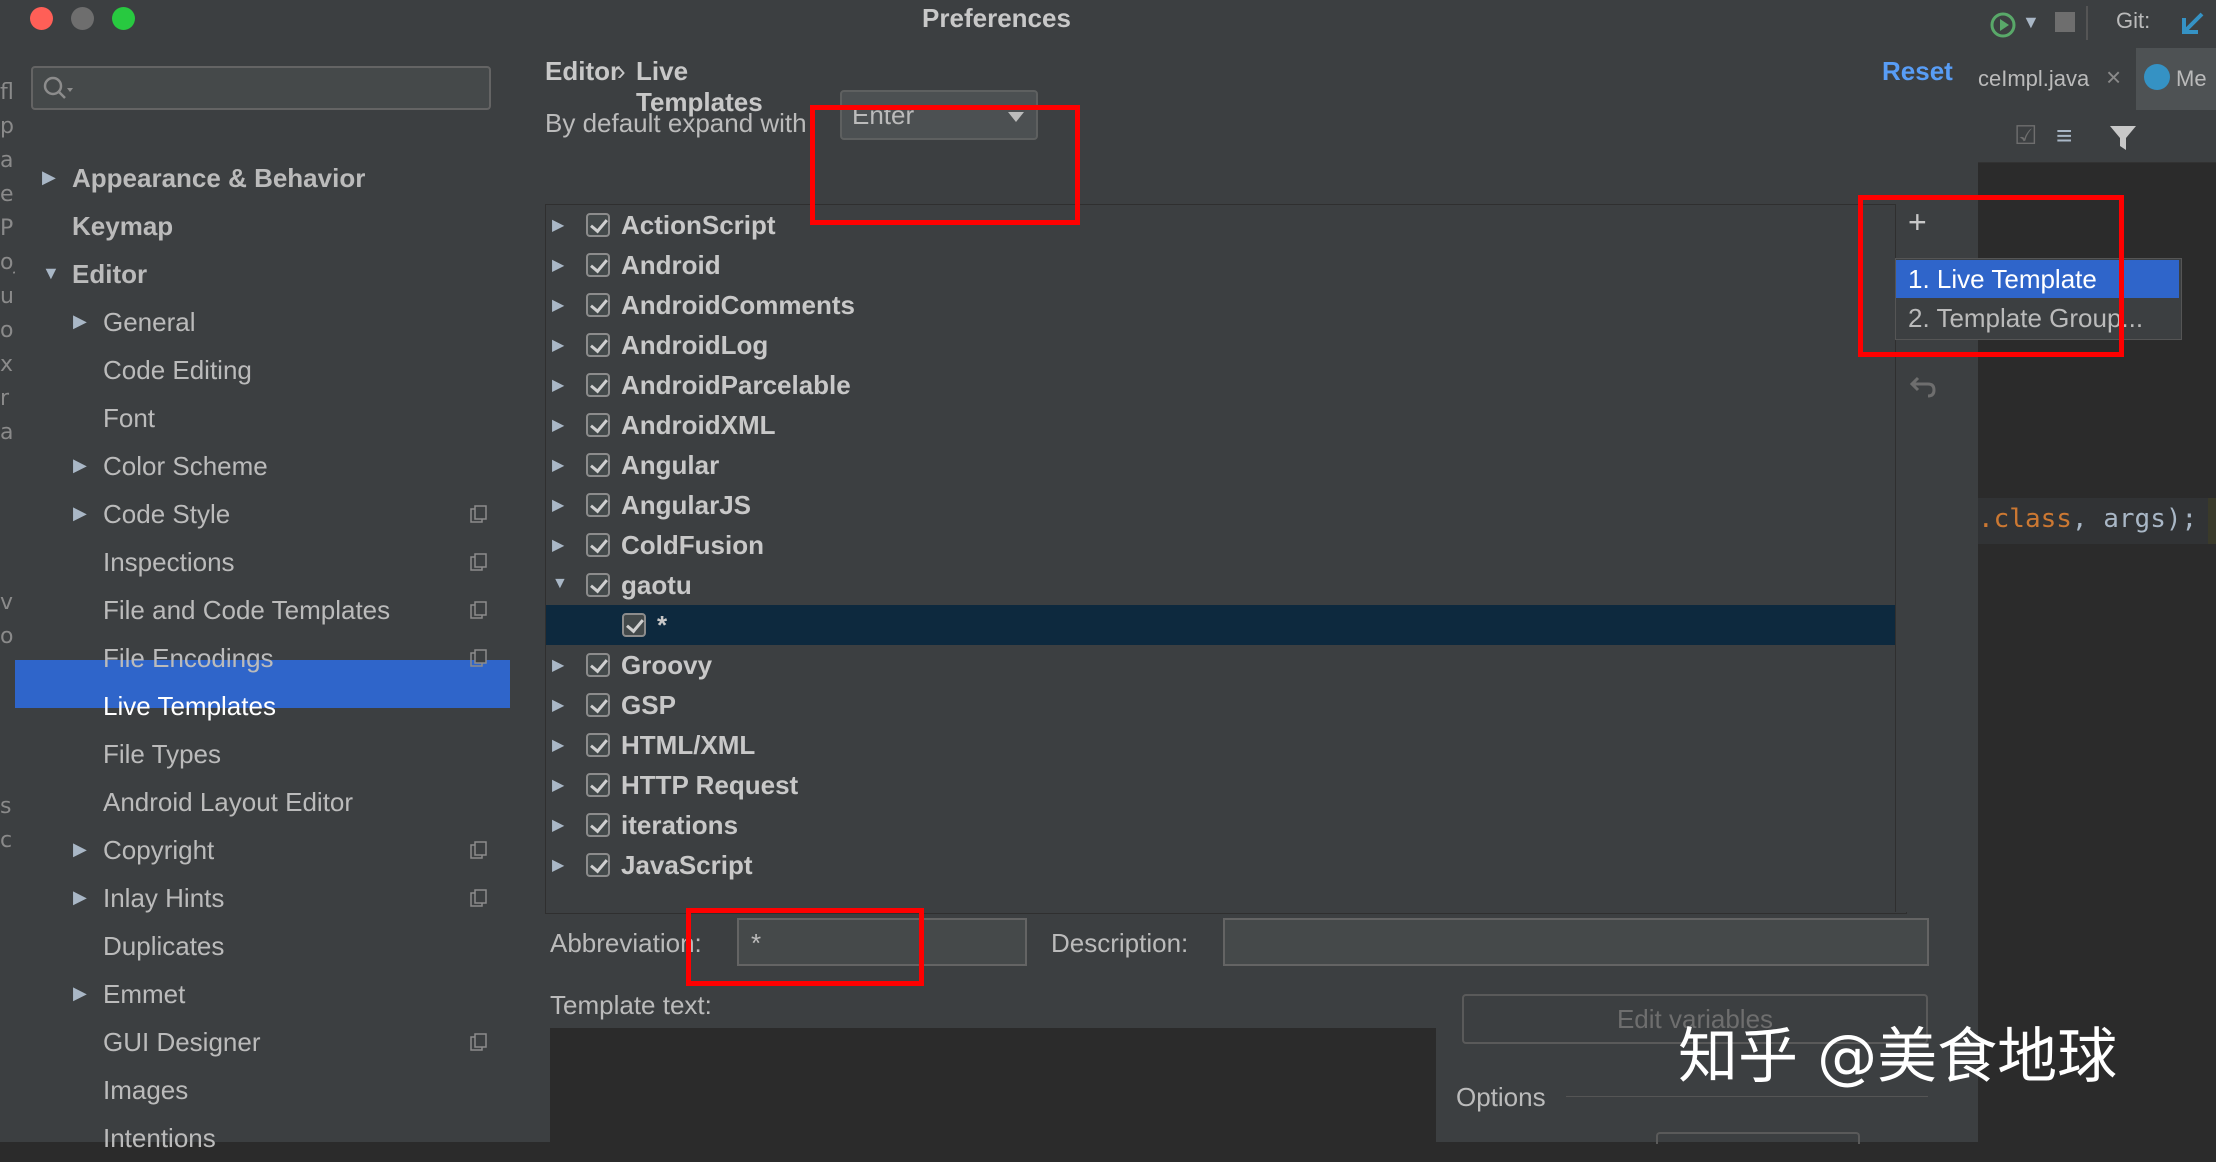  Describe the element at coordinates (109, 274) in the screenshot. I see `sidebar-item-editor: Editor` at that location.